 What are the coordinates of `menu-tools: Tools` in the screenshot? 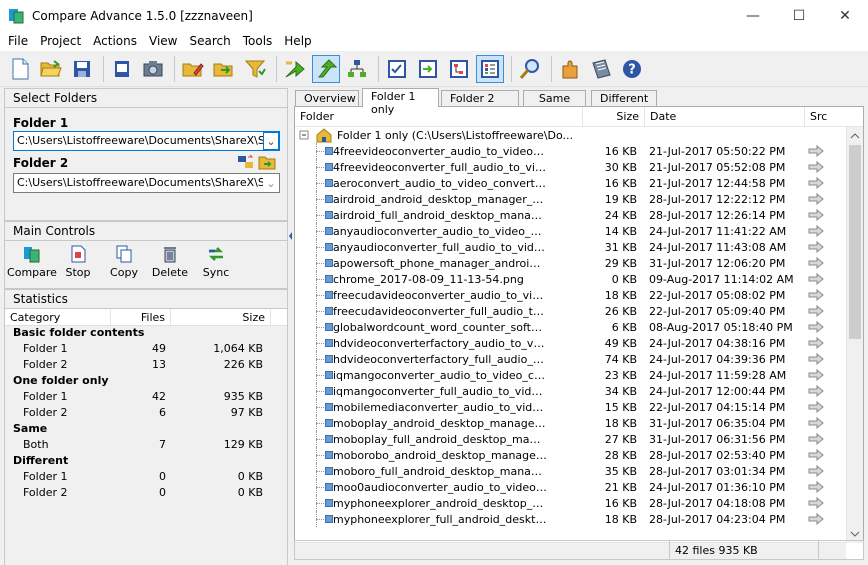 It's located at (258, 41).